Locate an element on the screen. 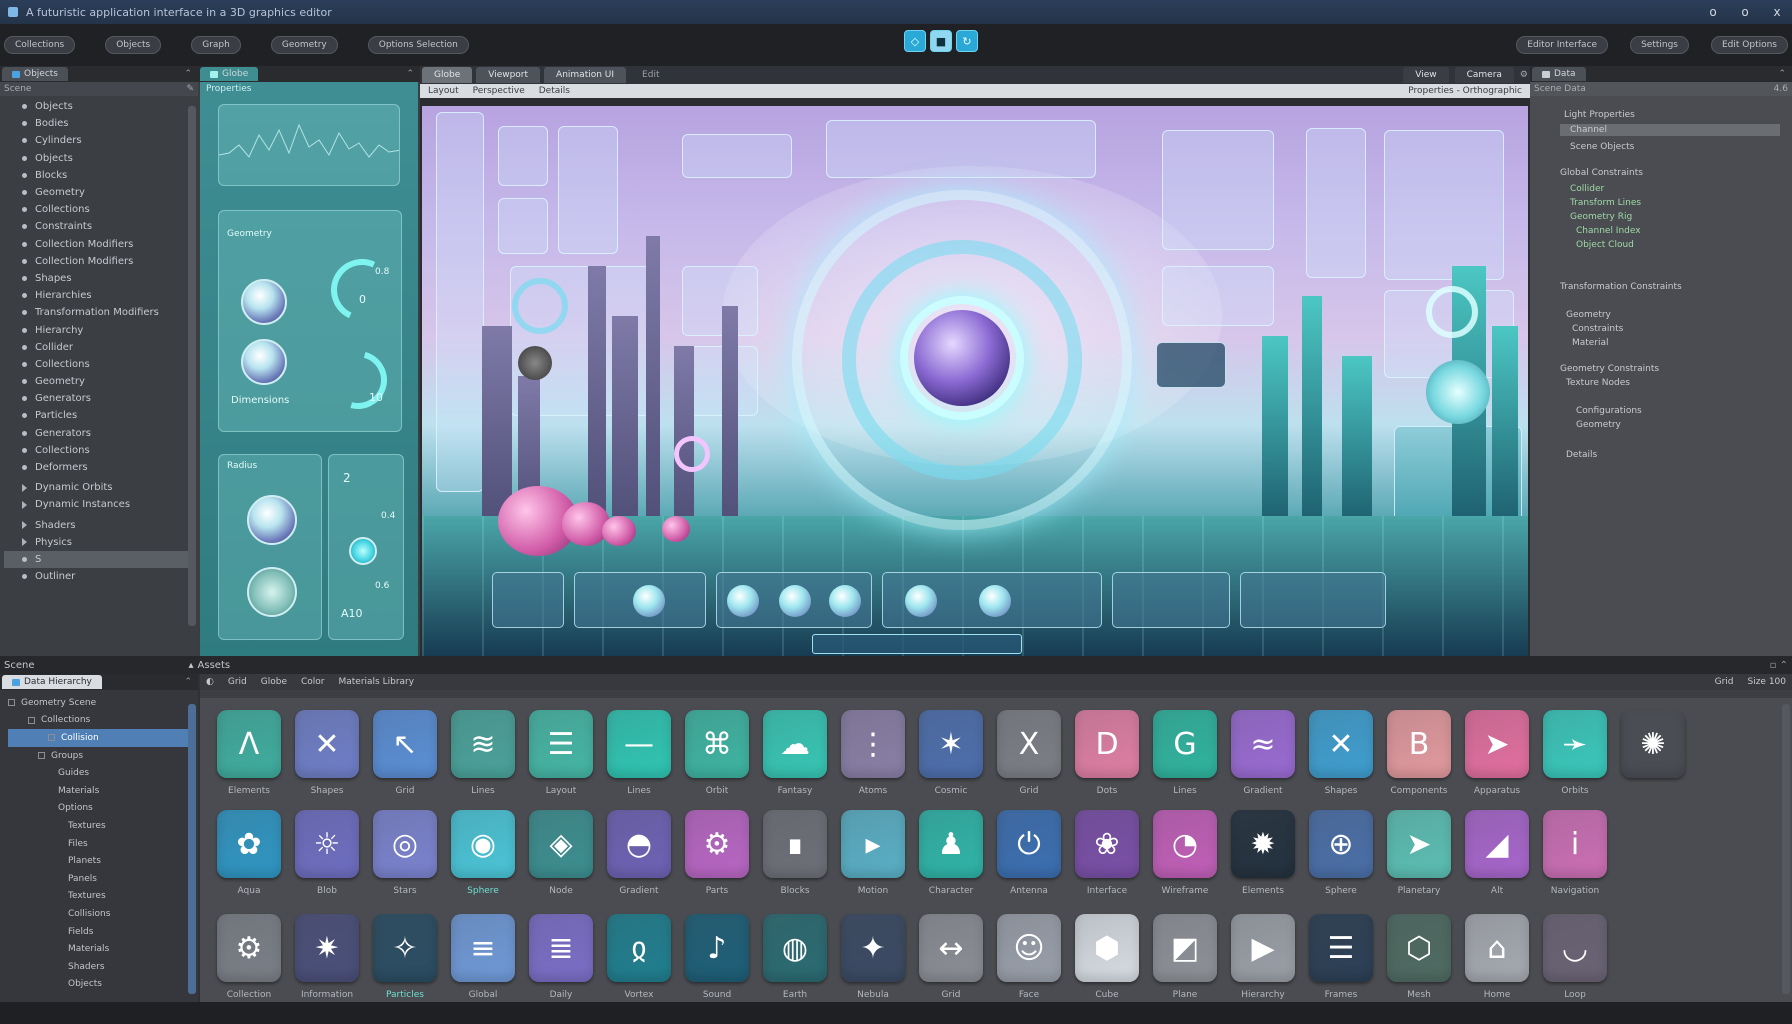 The width and height of the screenshot is (1792, 1024). inspector-line: Channel Index is located at coordinates (1608, 231).